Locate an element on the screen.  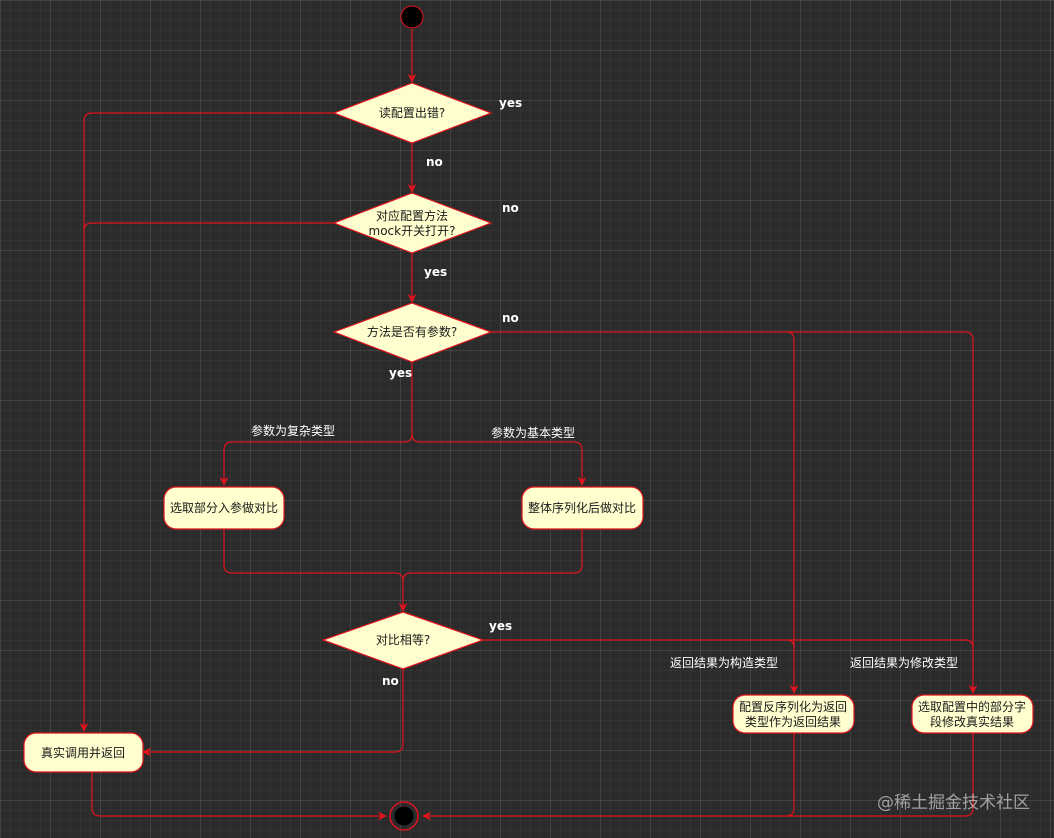
decision-mock-switch-label-1: 对应配置方法 is located at coordinates (412, 215).